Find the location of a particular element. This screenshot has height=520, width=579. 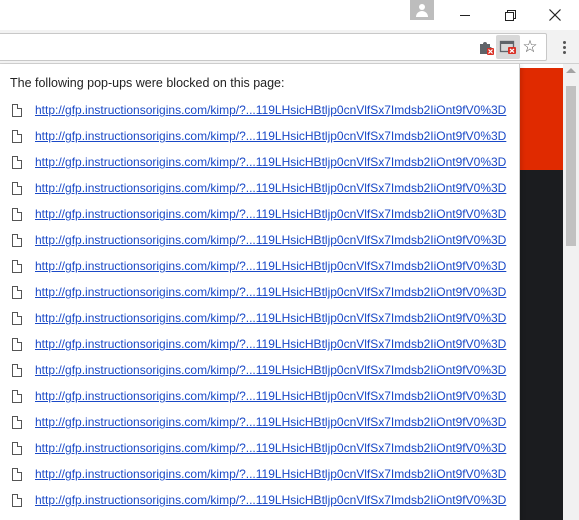

page-dark-section is located at coordinates (541, 345).